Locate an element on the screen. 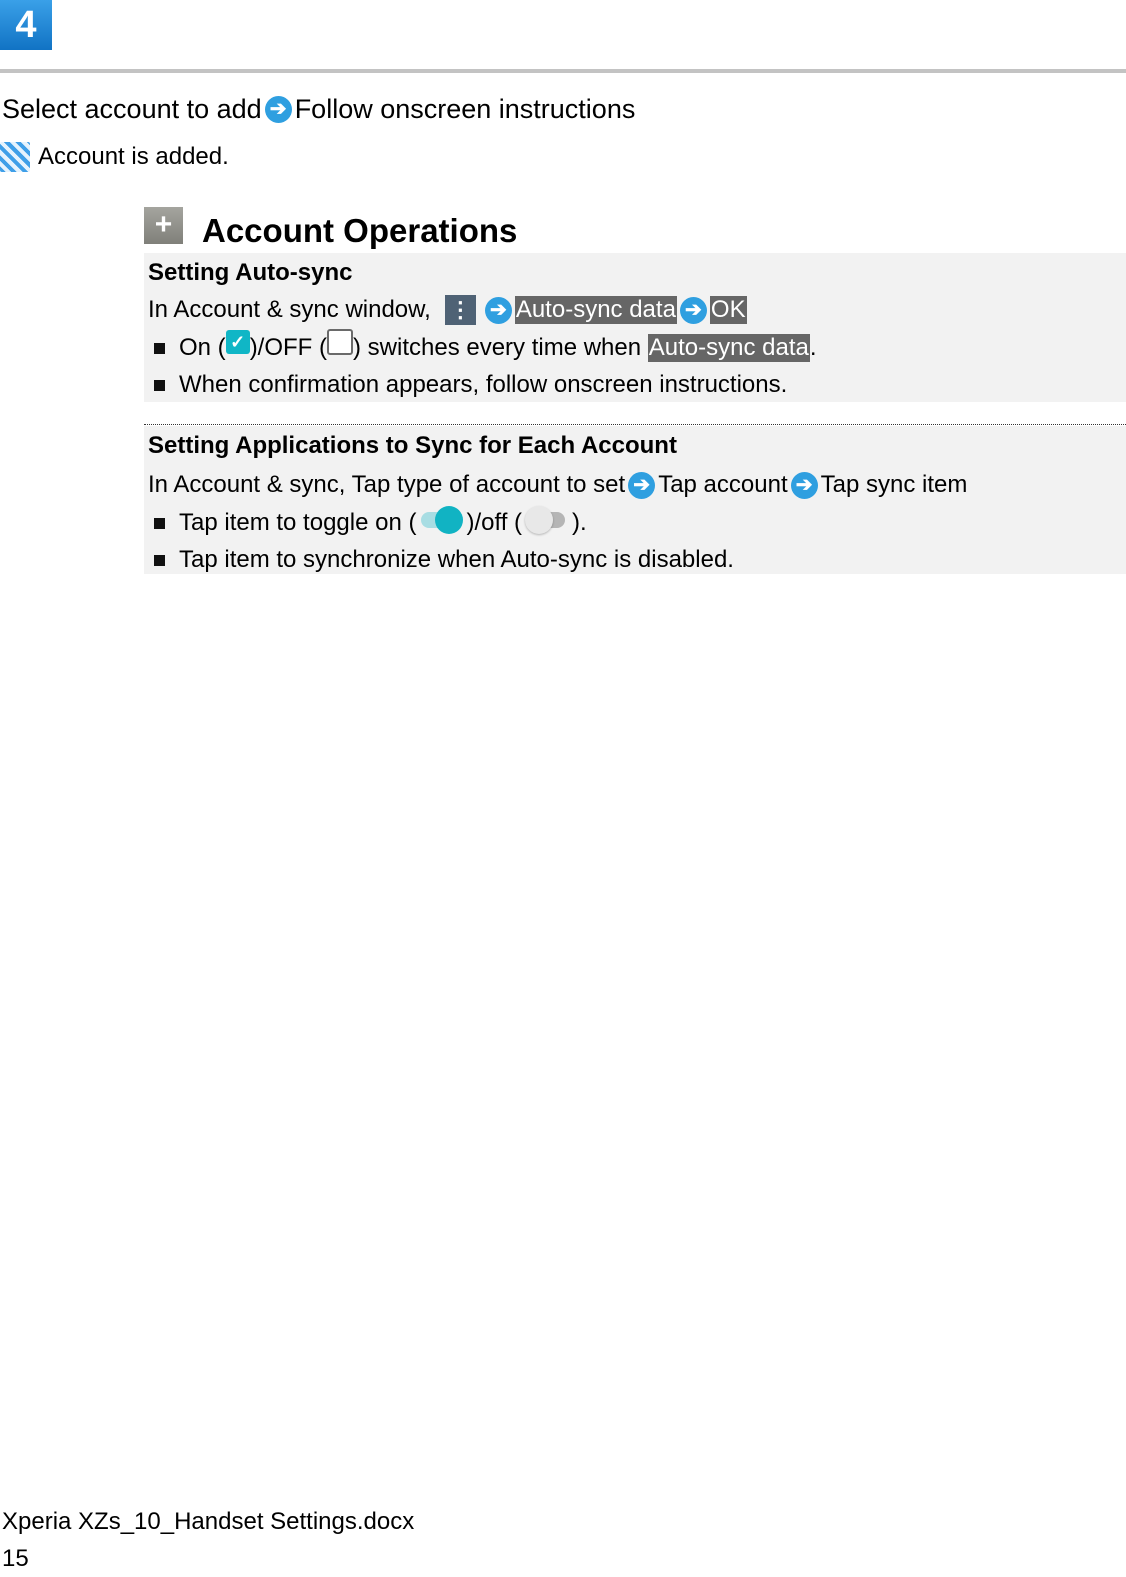 Image resolution: width=1126 pixels, height=1577 pixels. step-text: Tap sync item is located at coordinates (894, 484).